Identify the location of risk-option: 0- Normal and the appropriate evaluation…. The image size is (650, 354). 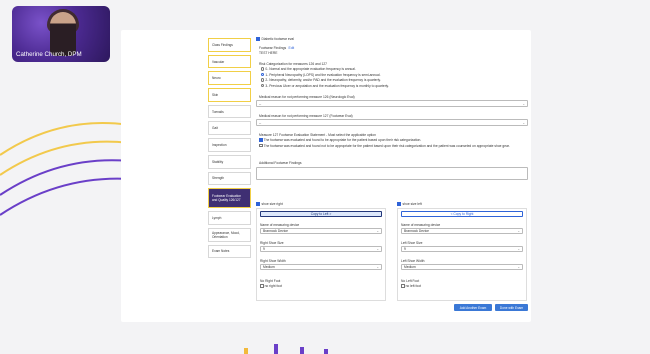
(308, 69).